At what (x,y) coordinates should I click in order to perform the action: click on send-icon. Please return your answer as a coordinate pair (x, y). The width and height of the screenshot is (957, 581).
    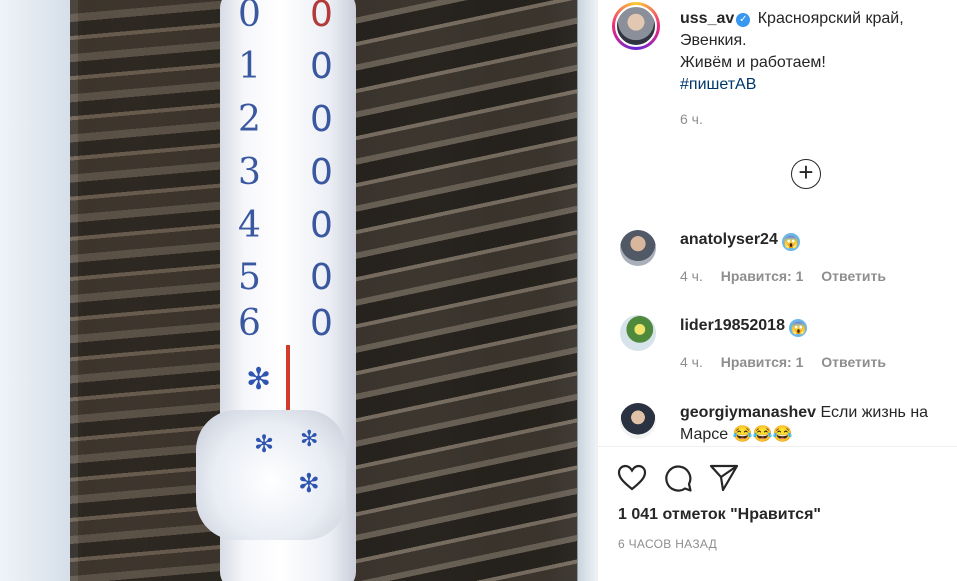
    Looking at the image, I should click on (724, 478).